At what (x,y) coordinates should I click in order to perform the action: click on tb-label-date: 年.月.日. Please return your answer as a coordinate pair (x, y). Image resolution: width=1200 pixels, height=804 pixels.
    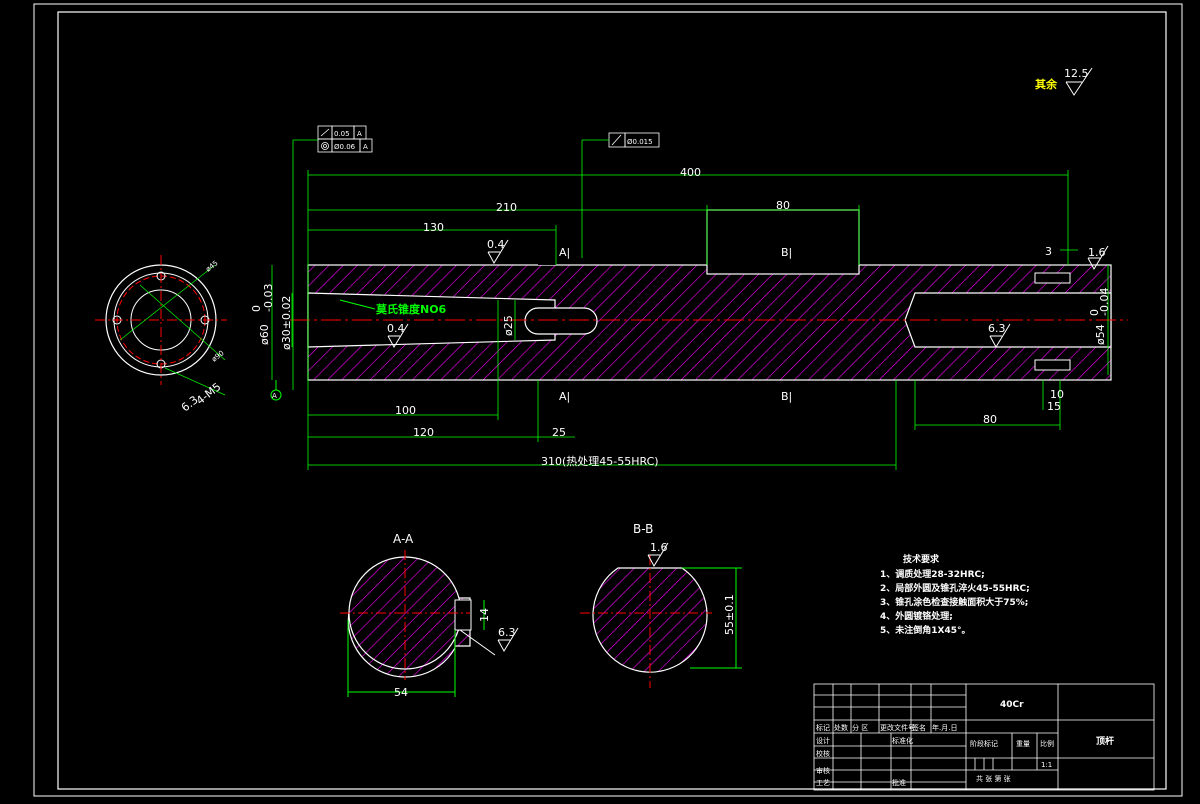
    Looking at the image, I should click on (944, 727).